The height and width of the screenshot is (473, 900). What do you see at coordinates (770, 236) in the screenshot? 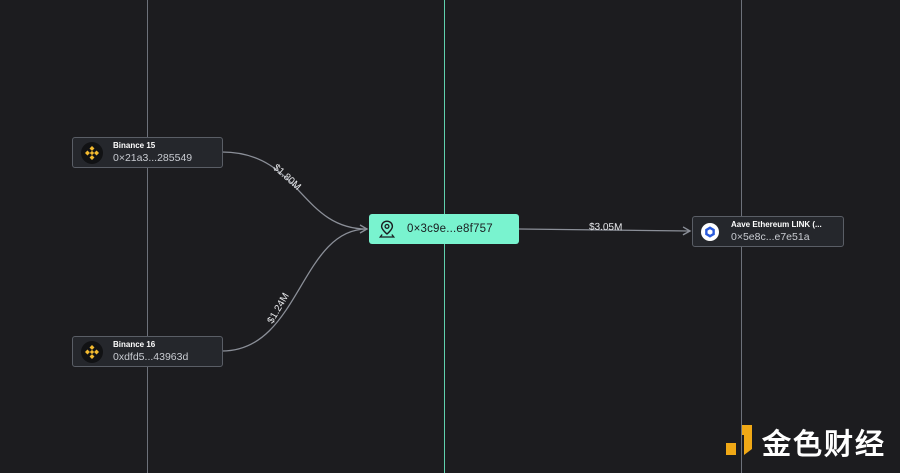
I see `node-address: 0×5e8c...e7e51a` at bounding box center [770, 236].